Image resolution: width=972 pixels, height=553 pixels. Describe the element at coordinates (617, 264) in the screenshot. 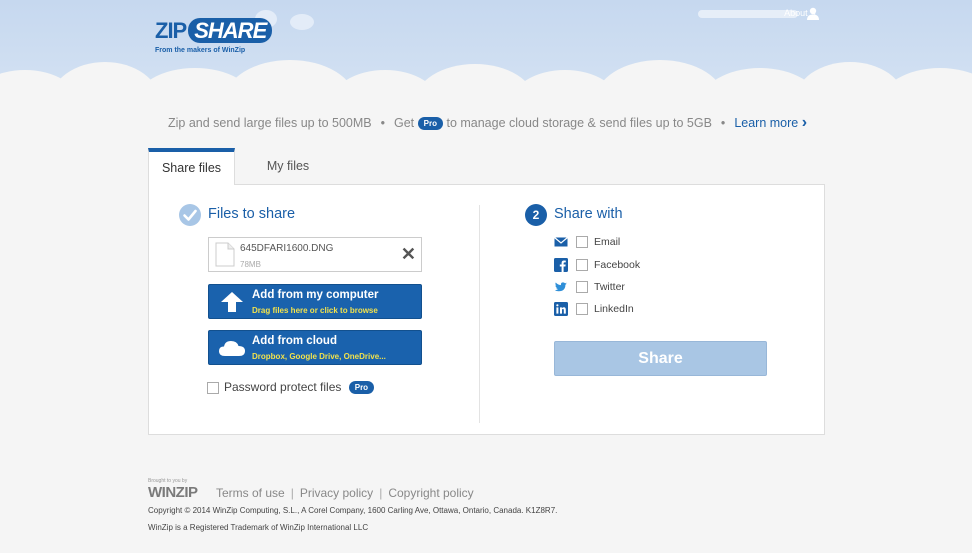

I see `facebook-label: Facebook` at that location.